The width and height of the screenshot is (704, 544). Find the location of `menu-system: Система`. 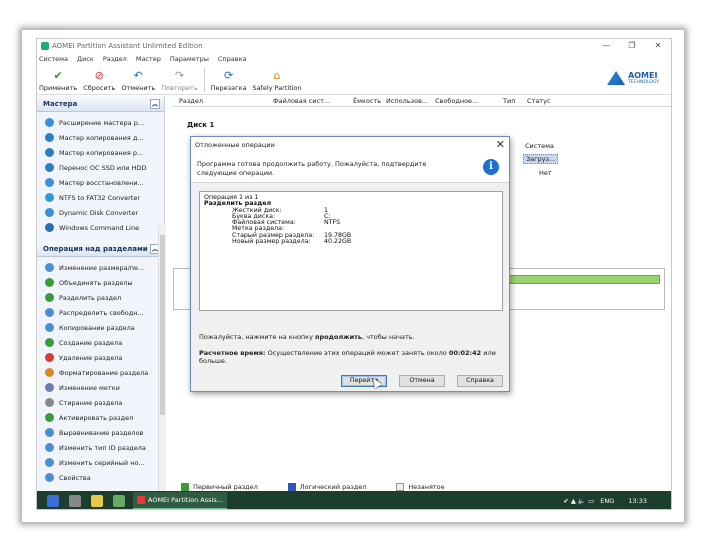

menu-system: Система is located at coordinates (53, 59).